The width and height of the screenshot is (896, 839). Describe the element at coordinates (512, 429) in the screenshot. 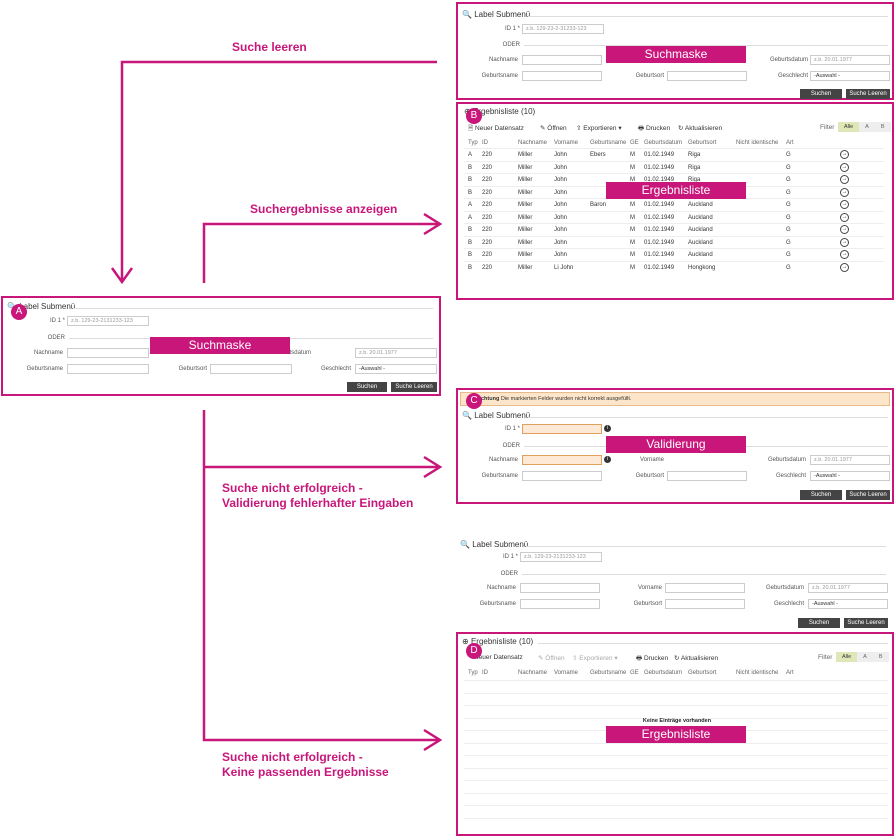

I see `id-label: ID 1 *` at that location.